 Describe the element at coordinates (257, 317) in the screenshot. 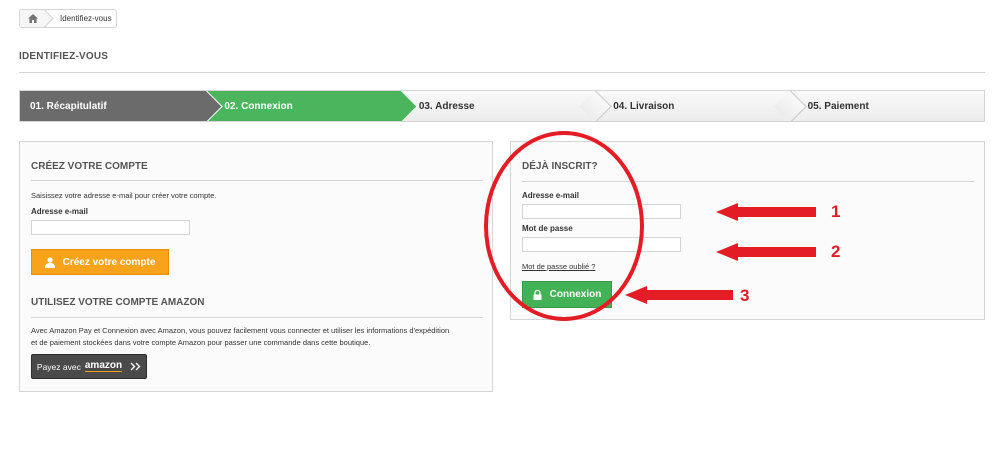

I see `amazon-divider` at that location.